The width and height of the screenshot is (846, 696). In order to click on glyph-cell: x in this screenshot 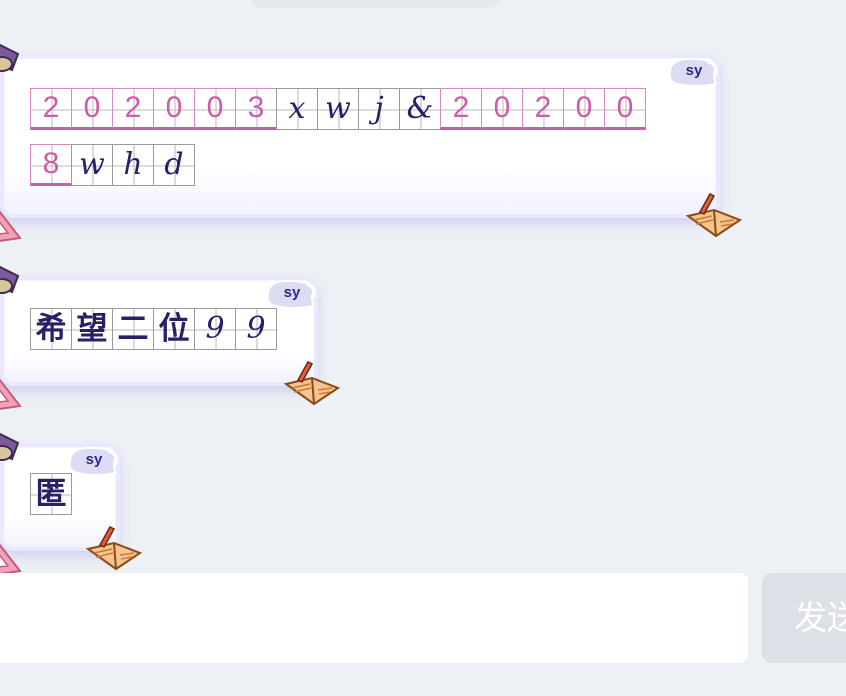, I will do `click(297, 109)`.